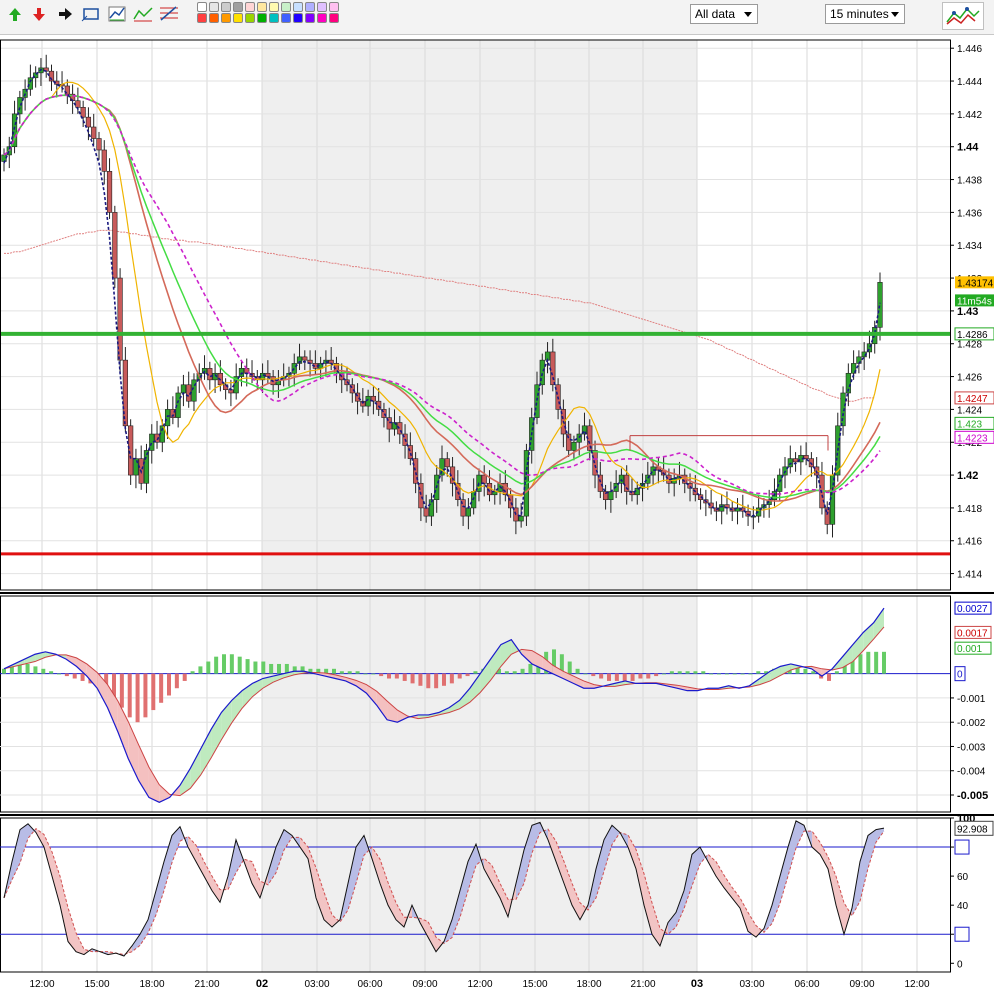 This screenshot has height=994, width=994. Describe the element at coordinates (969, 410) in the screenshot. I see `price-tick-label: 1.424` at that location.